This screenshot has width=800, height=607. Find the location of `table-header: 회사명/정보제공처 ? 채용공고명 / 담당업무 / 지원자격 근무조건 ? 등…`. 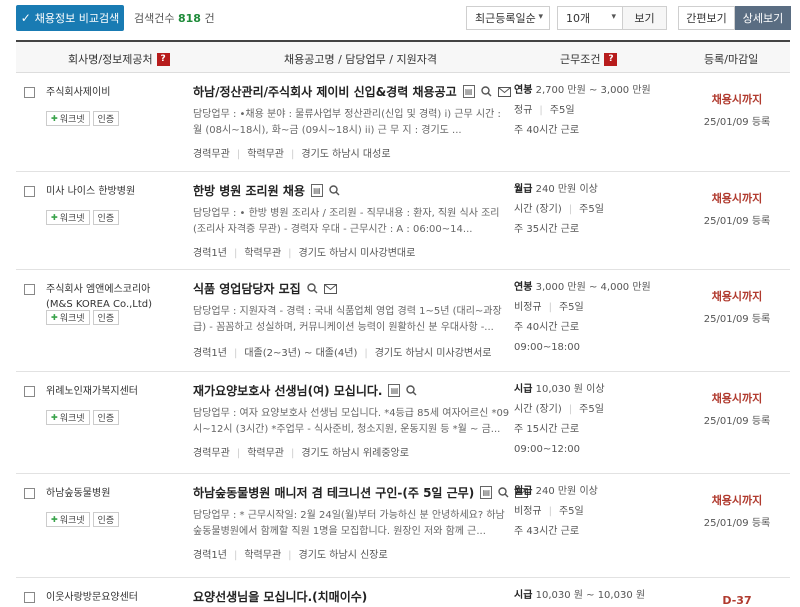

table-header: 회사명/정보제공처 ? 채용공고명 / 담당업무 / 지원자격 근무조건 ? 등… is located at coordinates (403, 56).